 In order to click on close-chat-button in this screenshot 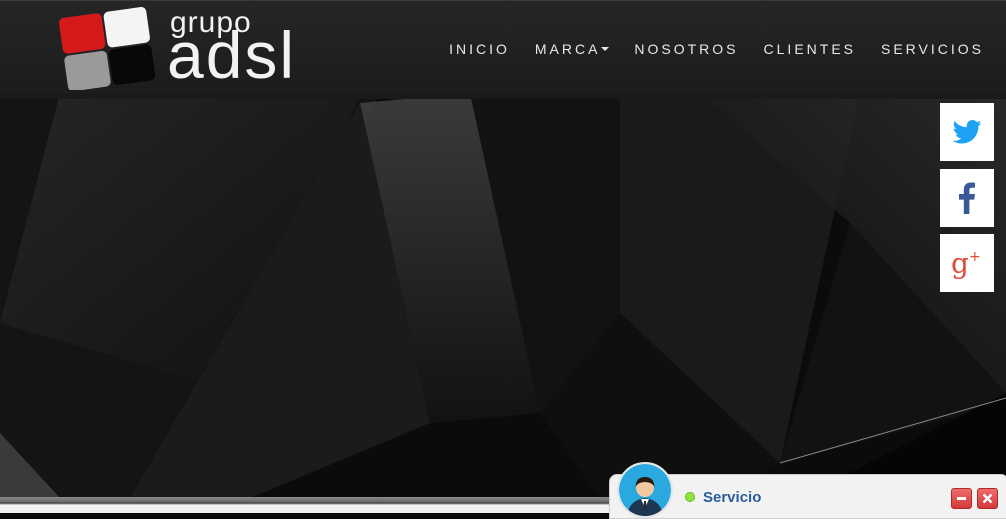, I will do `click(987, 498)`.